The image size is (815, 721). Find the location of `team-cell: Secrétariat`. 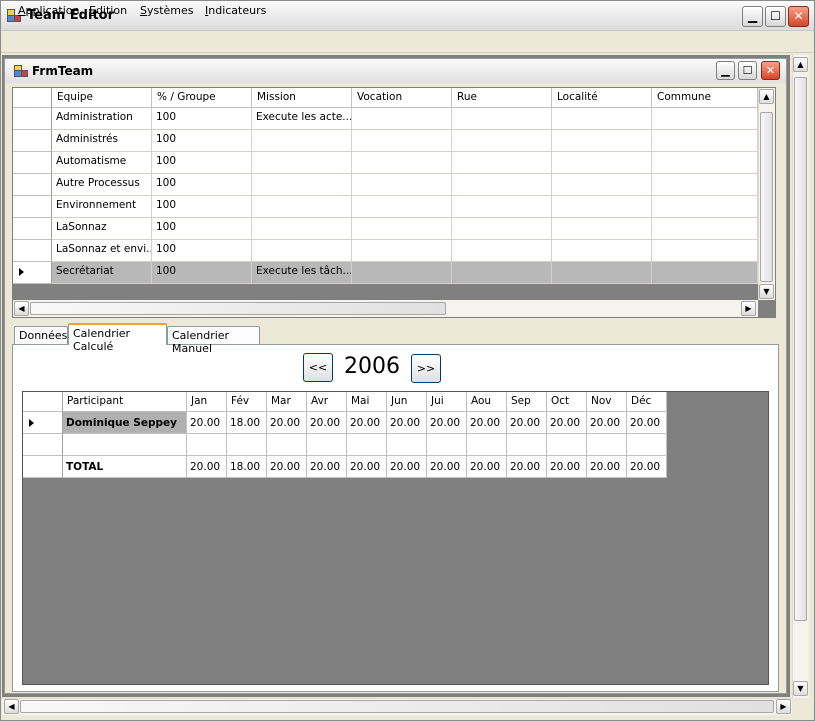

team-cell: Secrétariat is located at coordinates (102, 273).